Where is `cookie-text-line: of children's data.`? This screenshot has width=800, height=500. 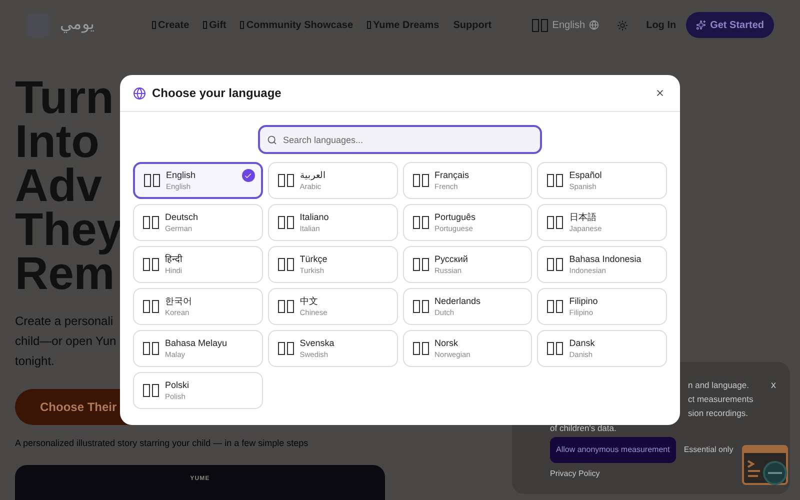 cookie-text-line: of children's data. is located at coordinates (583, 428).